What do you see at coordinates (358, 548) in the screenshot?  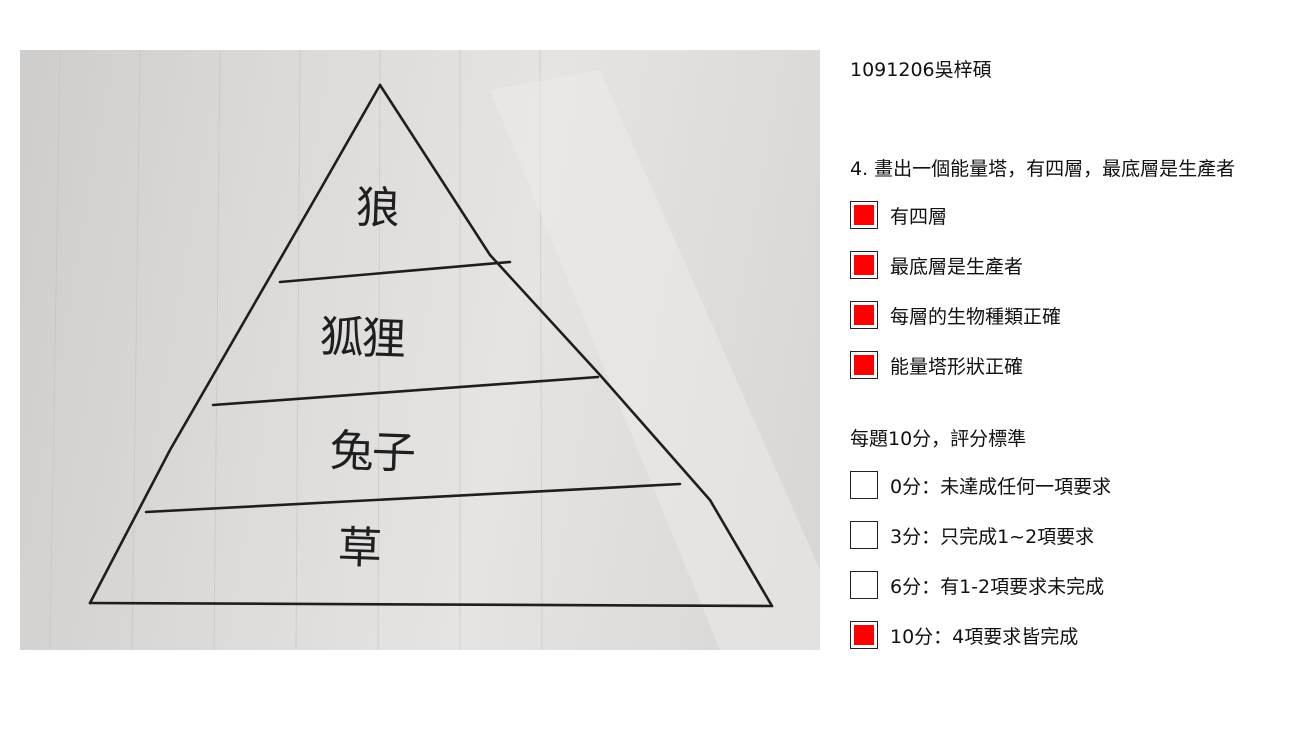 I see `label-grass: 草` at bounding box center [358, 548].